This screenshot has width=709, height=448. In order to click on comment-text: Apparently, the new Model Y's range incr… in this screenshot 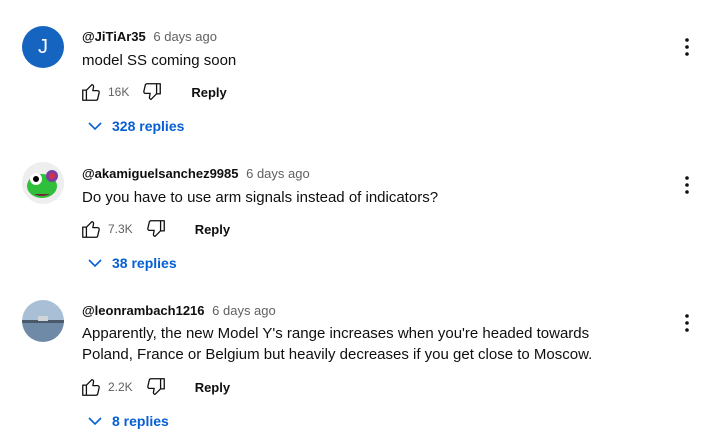, I will do `click(337, 344)`.